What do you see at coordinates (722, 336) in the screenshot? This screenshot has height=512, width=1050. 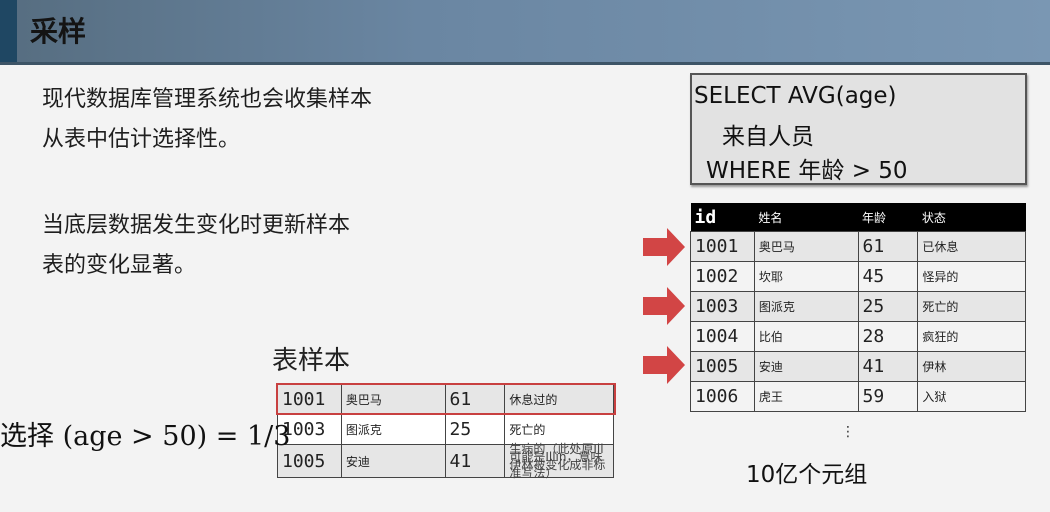 I see `cell-id: 1004` at bounding box center [722, 336].